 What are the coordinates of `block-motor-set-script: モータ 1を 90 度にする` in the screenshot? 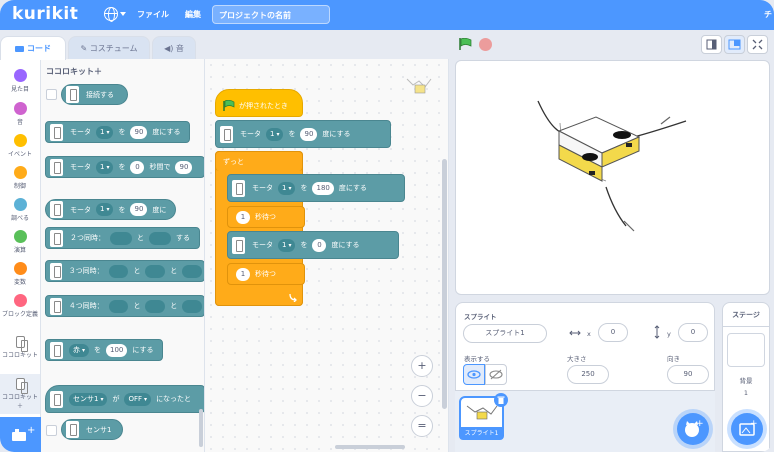 It's located at (303, 134).